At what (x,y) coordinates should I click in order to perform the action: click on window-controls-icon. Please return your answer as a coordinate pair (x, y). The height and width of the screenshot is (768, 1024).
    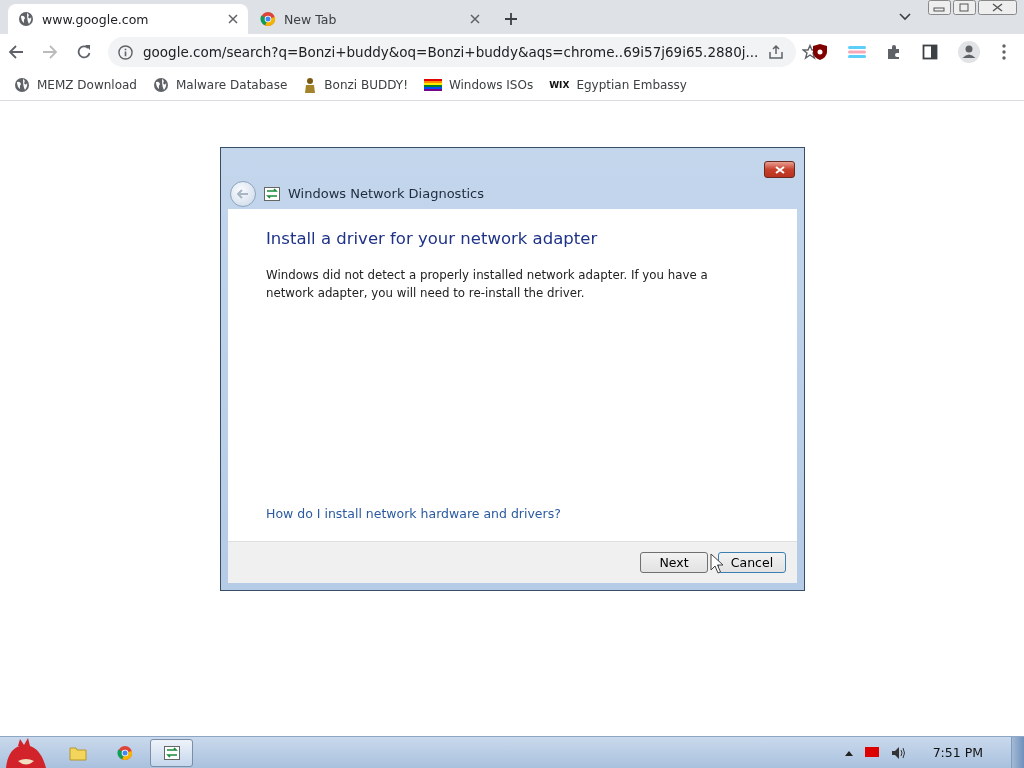
    Looking at the image, I should click on (973, 8).